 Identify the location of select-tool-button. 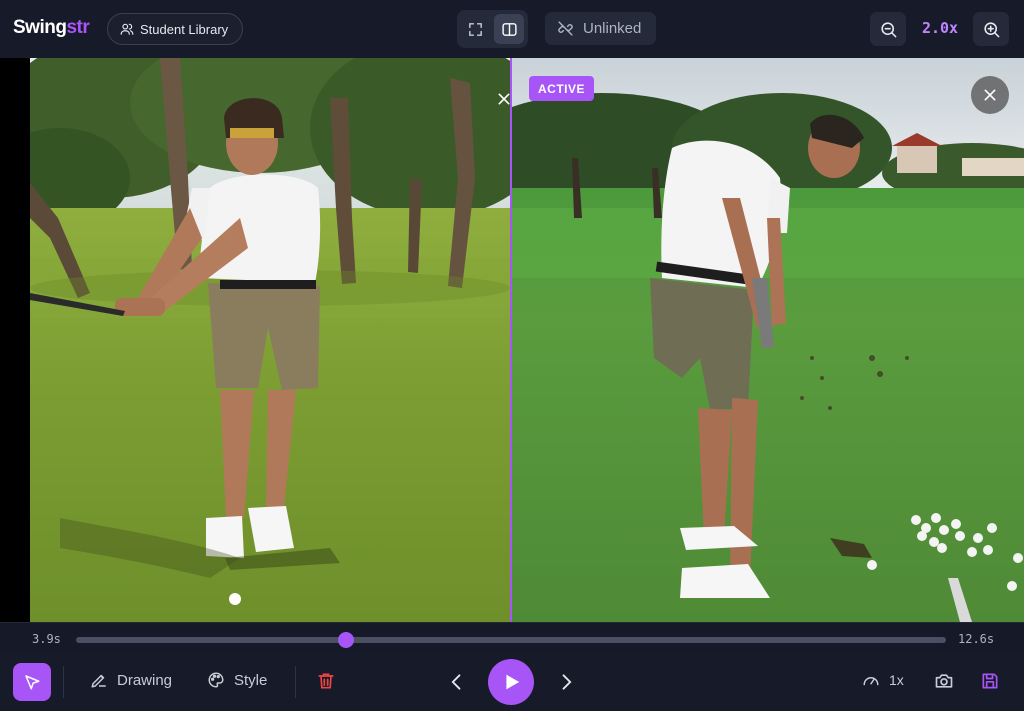
(32, 682).